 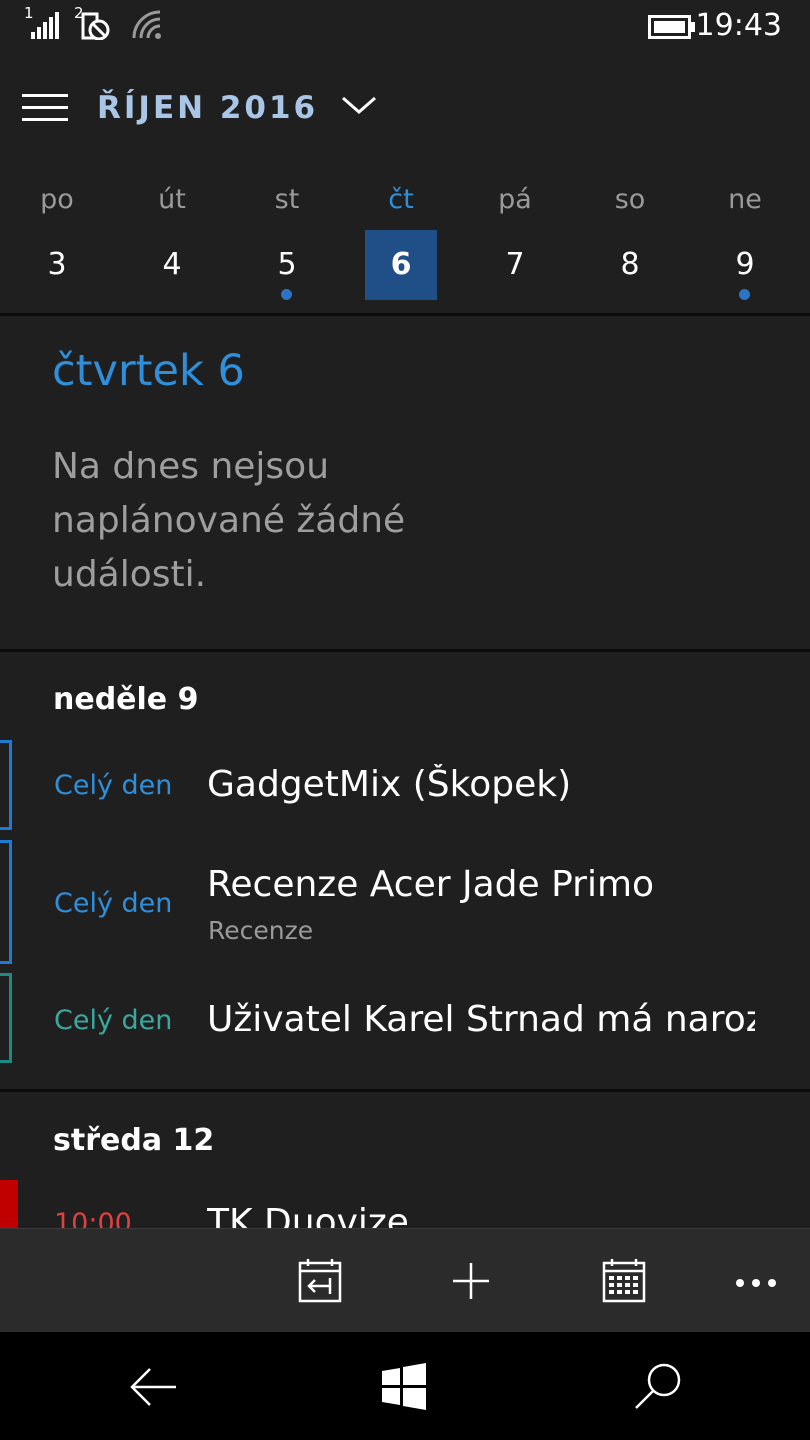 What do you see at coordinates (658, 1387) in the screenshot?
I see `search-icon` at bounding box center [658, 1387].